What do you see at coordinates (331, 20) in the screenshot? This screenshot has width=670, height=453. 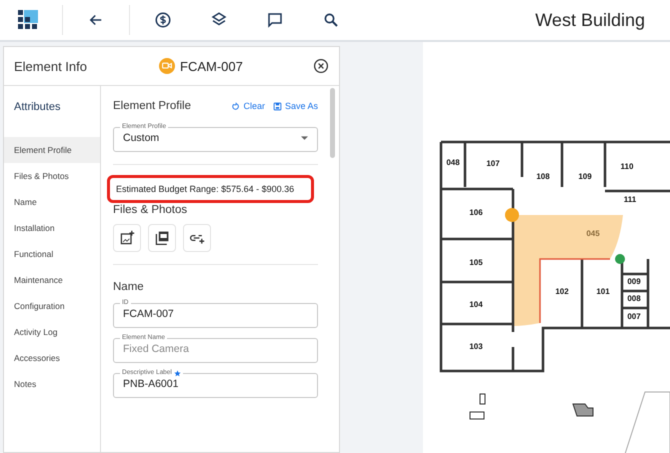 I see `search-icon` at bounding box center [331, 20].